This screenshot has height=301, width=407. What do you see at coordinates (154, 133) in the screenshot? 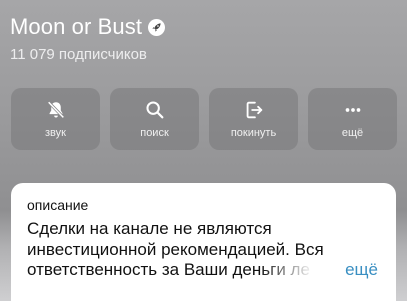
I see `search-label: поиск` at bounding box center [154, 133].